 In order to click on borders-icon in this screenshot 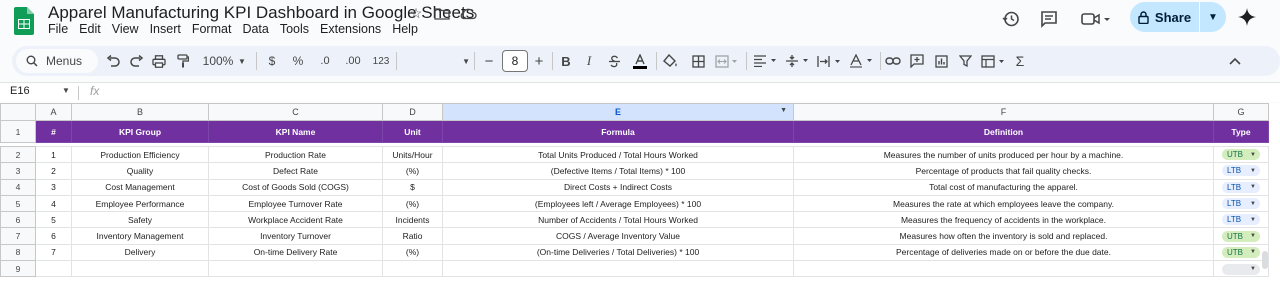, I will do `click(698, 61)`.